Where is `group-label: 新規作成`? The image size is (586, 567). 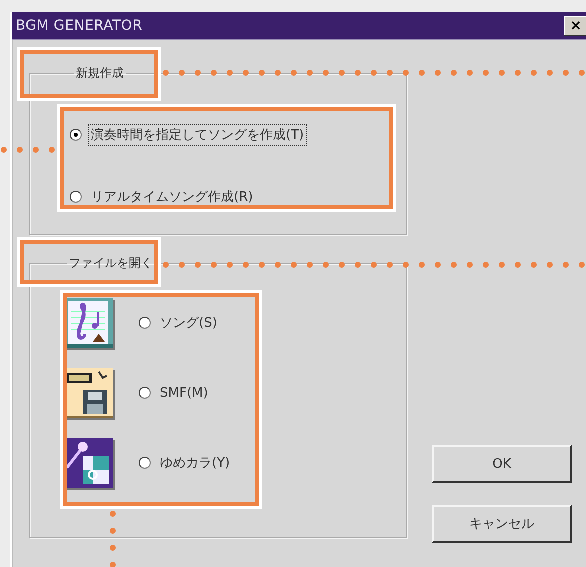 group-label: 新規作成 is located at coordinates (100, 73).